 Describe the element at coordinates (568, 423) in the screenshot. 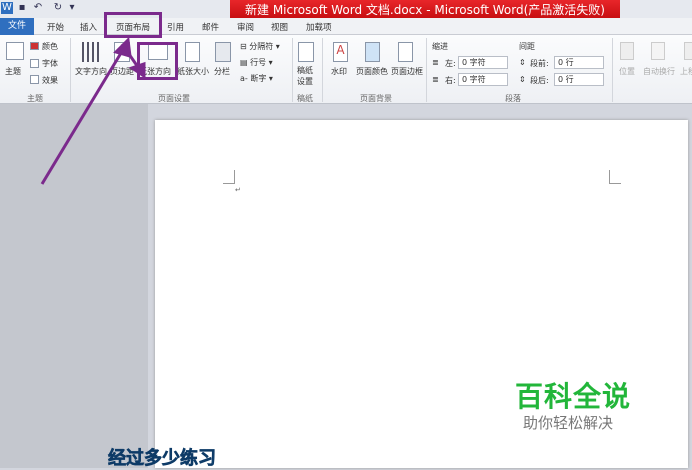

I see `watermark-subtitle: 助你轻松解决` at that location.